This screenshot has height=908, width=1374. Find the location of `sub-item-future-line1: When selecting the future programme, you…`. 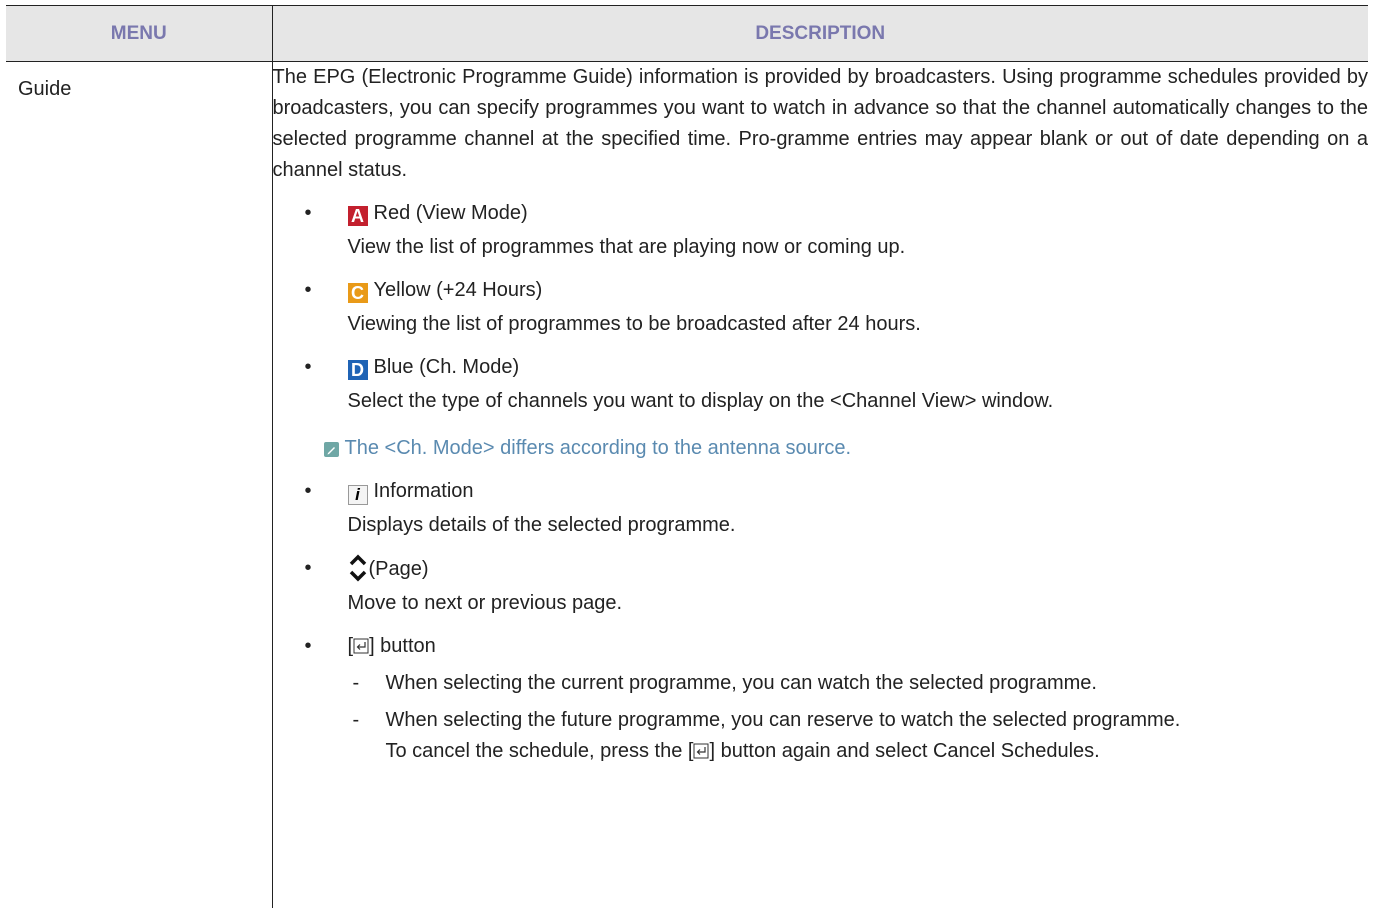

sub-item-future-line1: When selecting the future programme, you… is located at coordinates (783, 720).